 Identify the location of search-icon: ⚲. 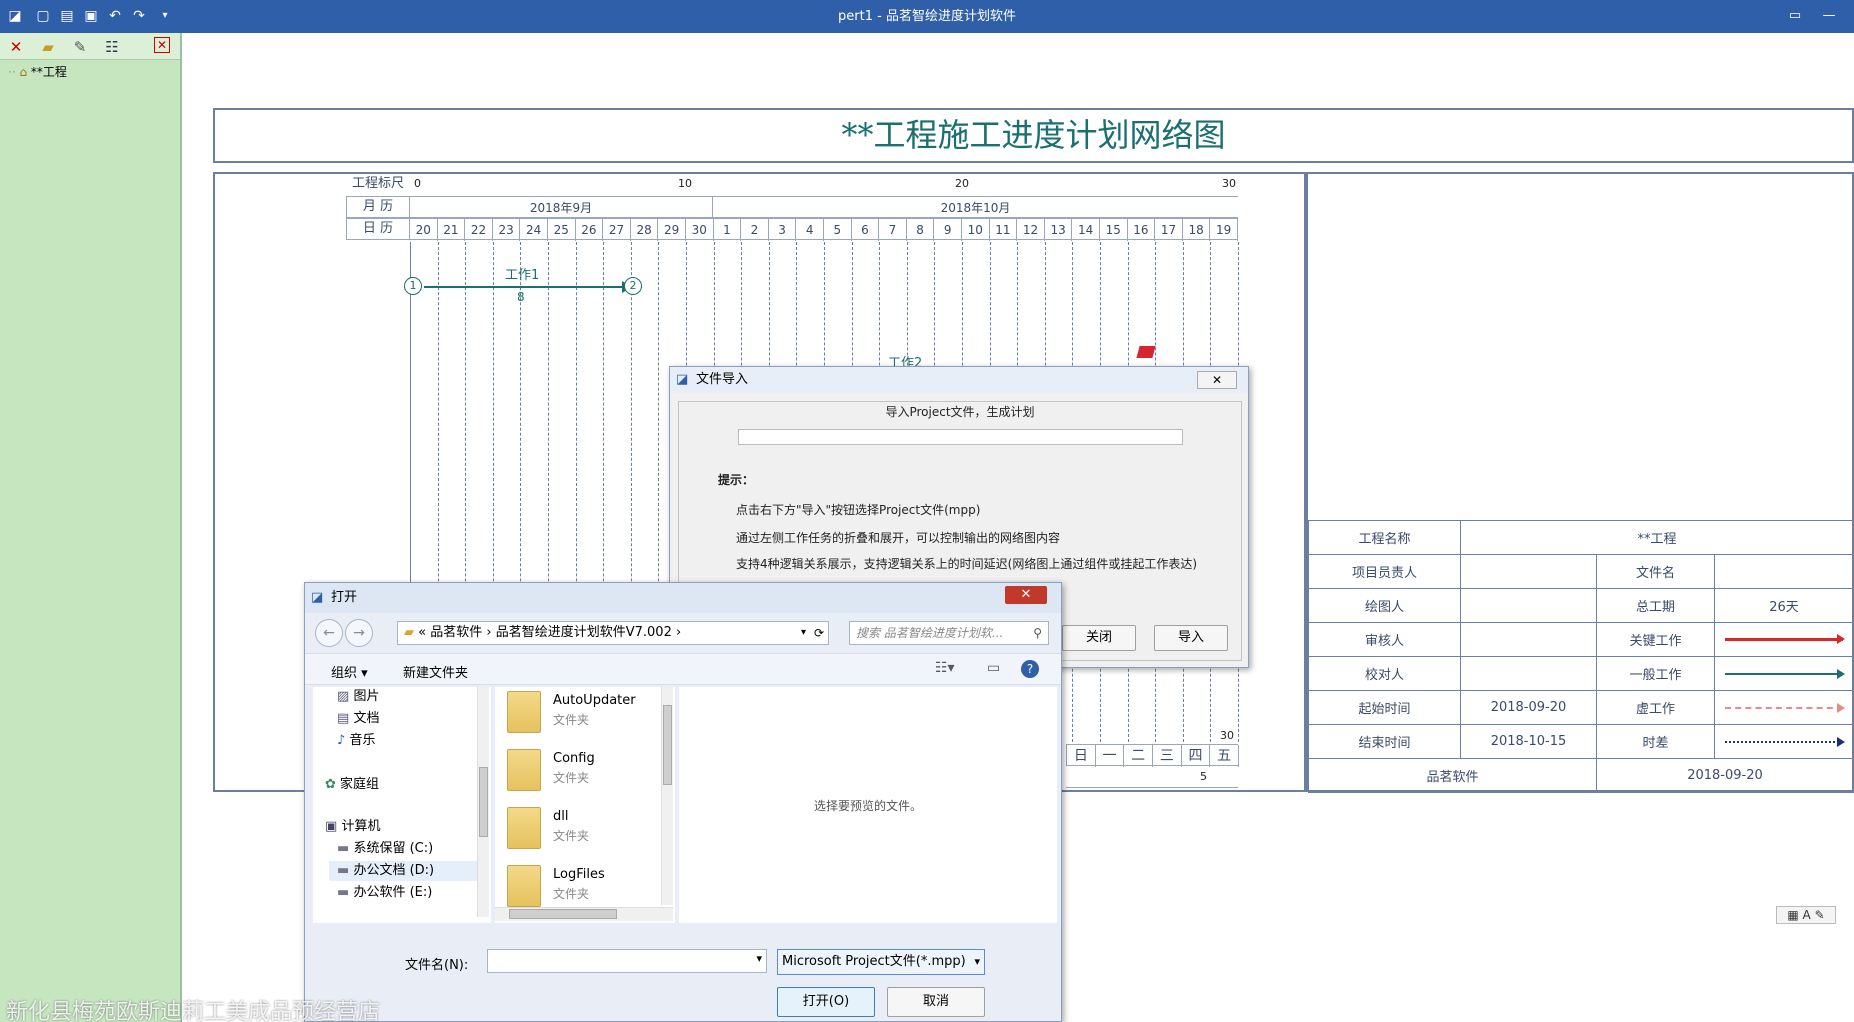
(1037, 633).